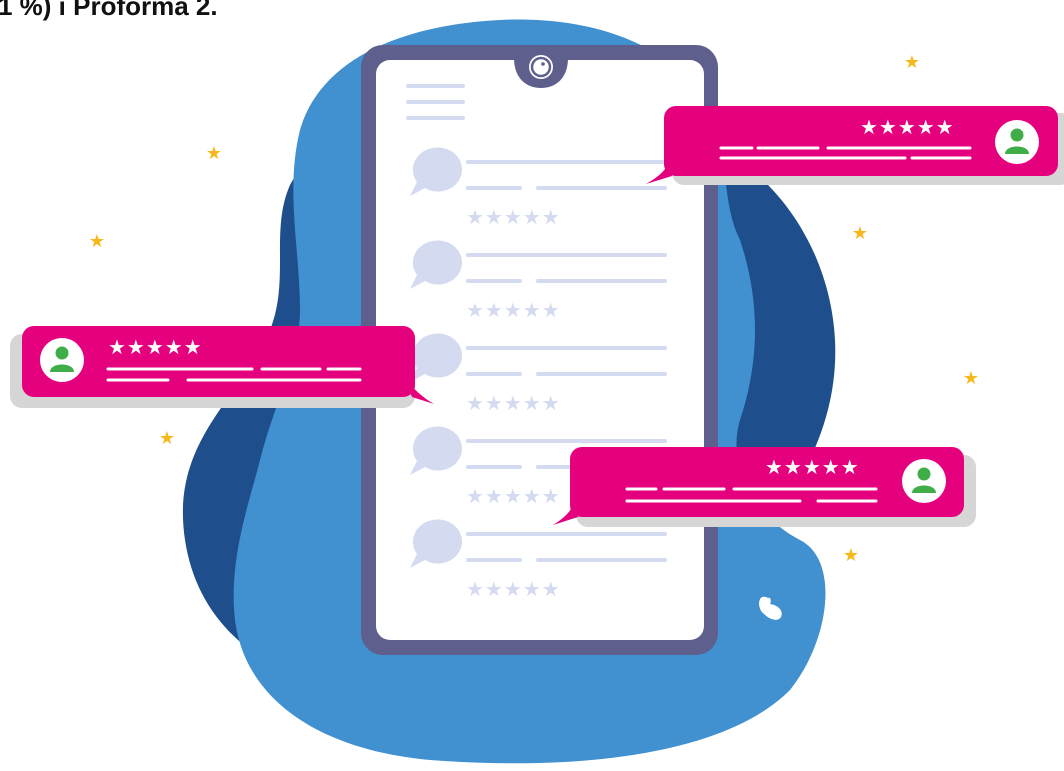  I want to click on review-bubble-left: ★★★★★, so click(222, 367).